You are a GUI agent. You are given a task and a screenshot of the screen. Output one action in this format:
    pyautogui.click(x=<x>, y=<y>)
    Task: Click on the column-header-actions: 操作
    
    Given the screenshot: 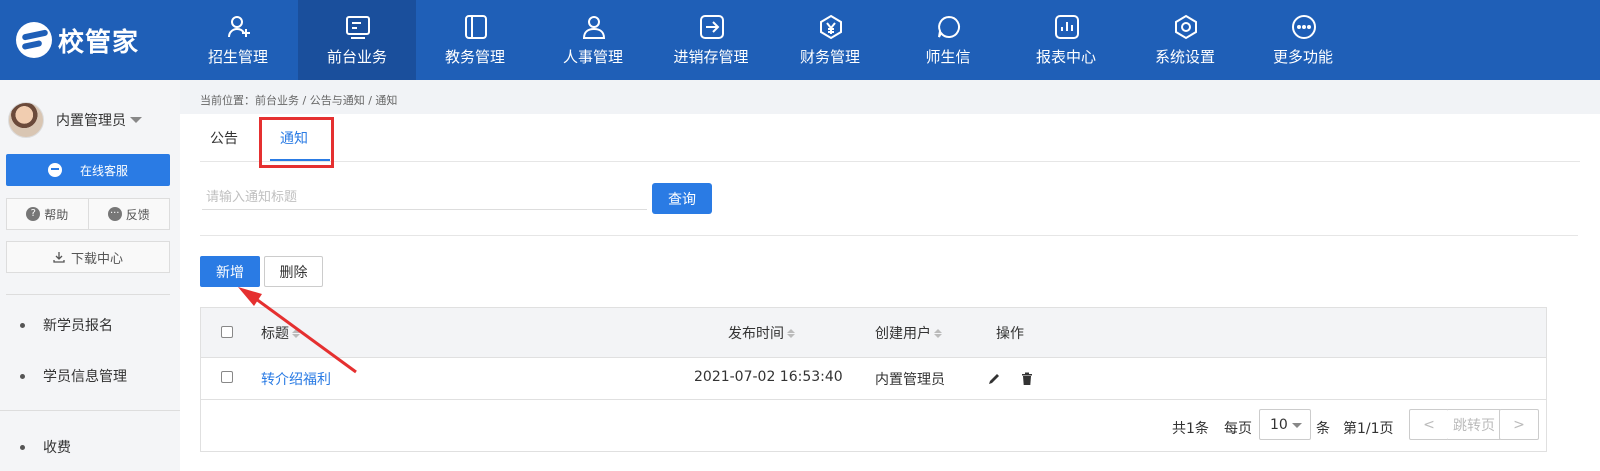 What is the action you would take?
    pyautogui.click(x=1010, y=334)
    